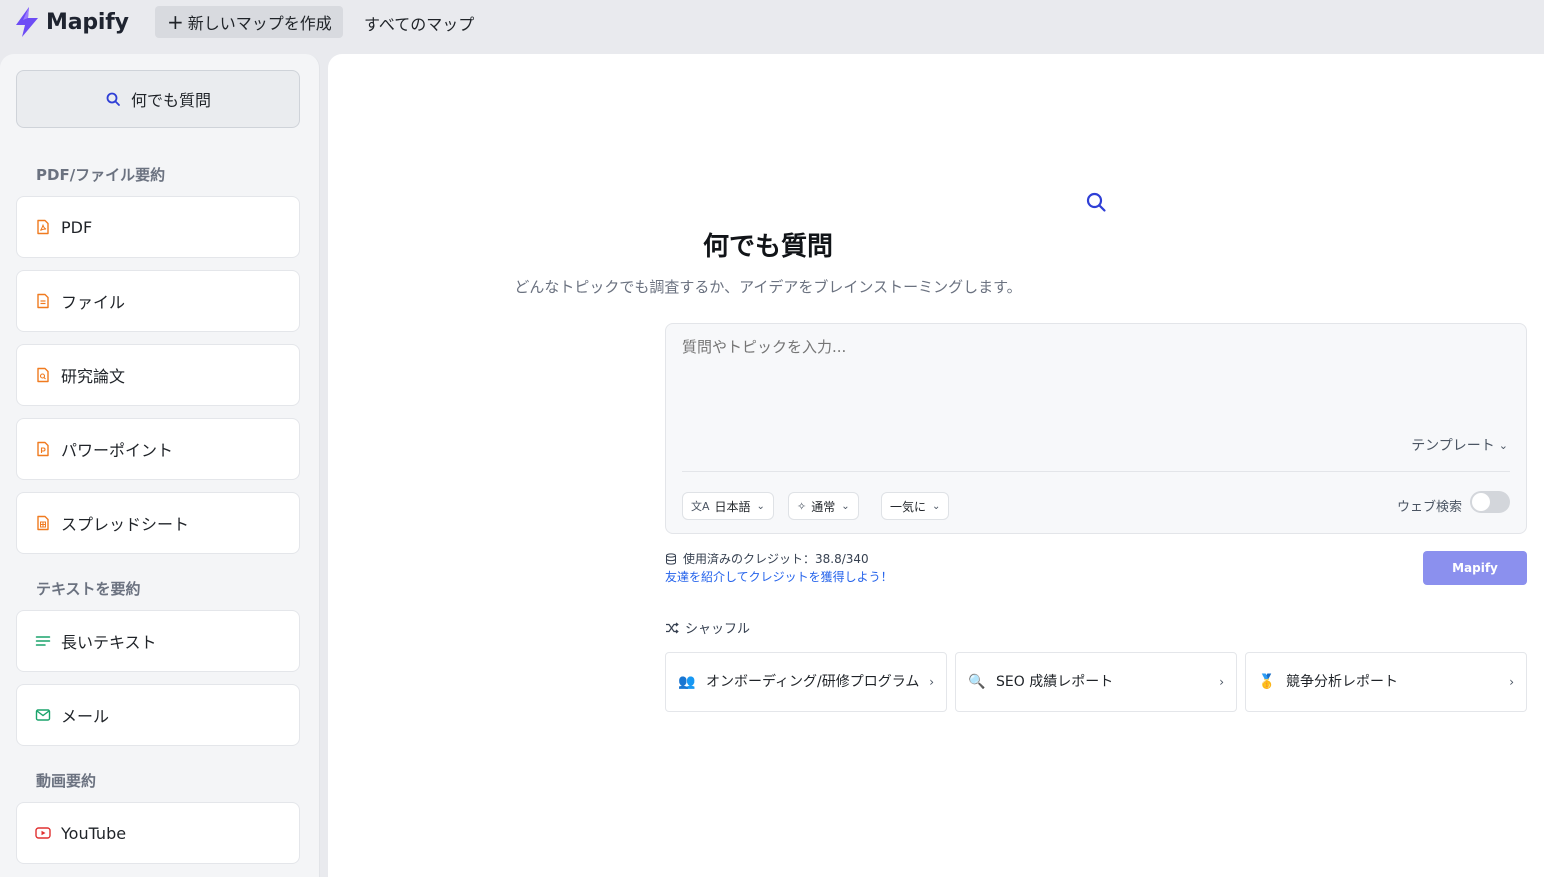 The width and height of the screenshot is (1544, 877). Describe the element at coordinates (158, 375) in the screenshot. I see `sidebar-item-research-paper: 研究論文` at that location.